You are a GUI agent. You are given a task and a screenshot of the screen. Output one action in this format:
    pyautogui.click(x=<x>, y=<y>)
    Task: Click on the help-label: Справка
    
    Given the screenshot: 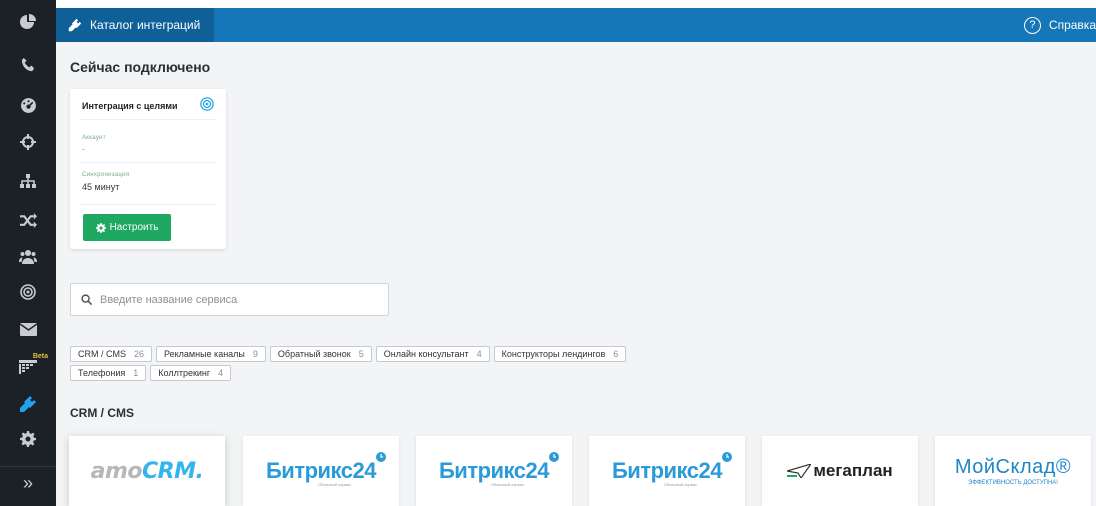 What is the action you would take?
    pyautogui.click(x=1072, y=25)
    